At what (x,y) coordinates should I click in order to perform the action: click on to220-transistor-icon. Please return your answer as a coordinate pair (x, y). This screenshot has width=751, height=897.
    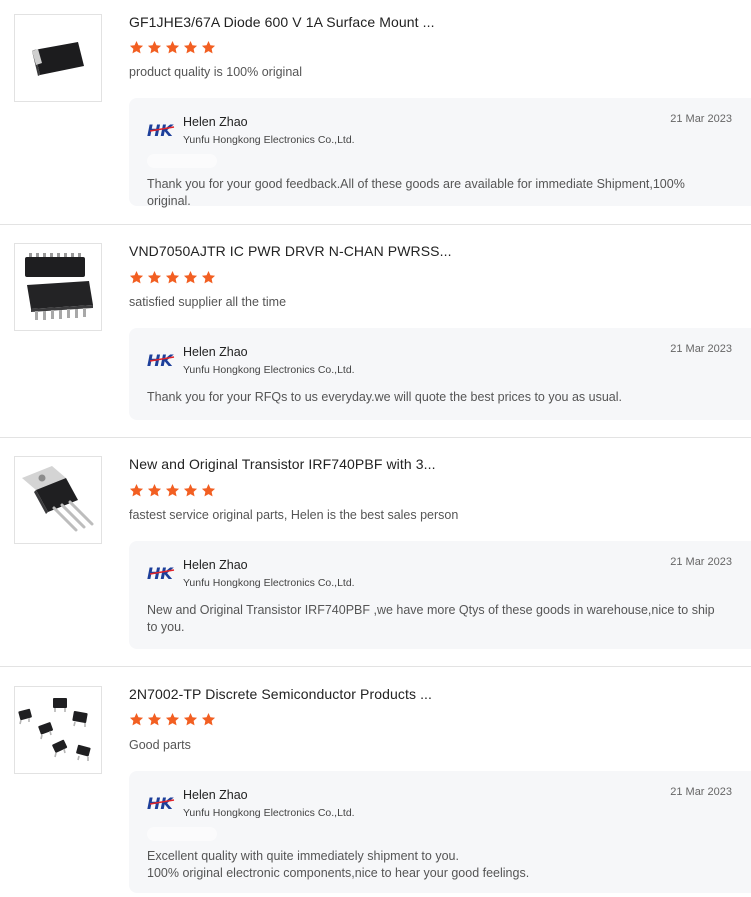
    Looking at the image, I should click on (58, 499).